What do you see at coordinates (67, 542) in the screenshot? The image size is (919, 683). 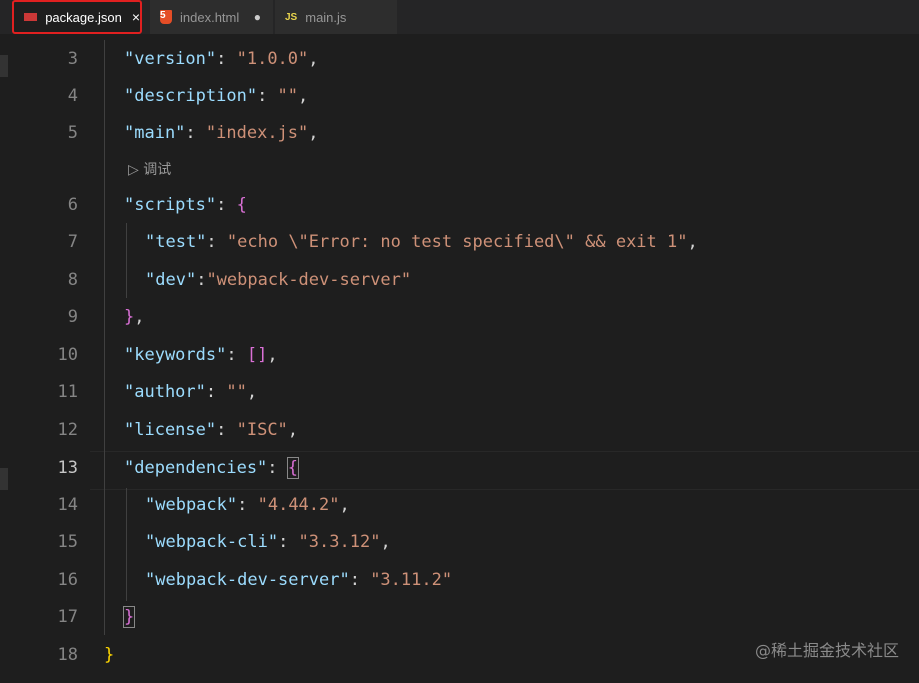 I see `line-number: 15` at bounding box center [67, 542].